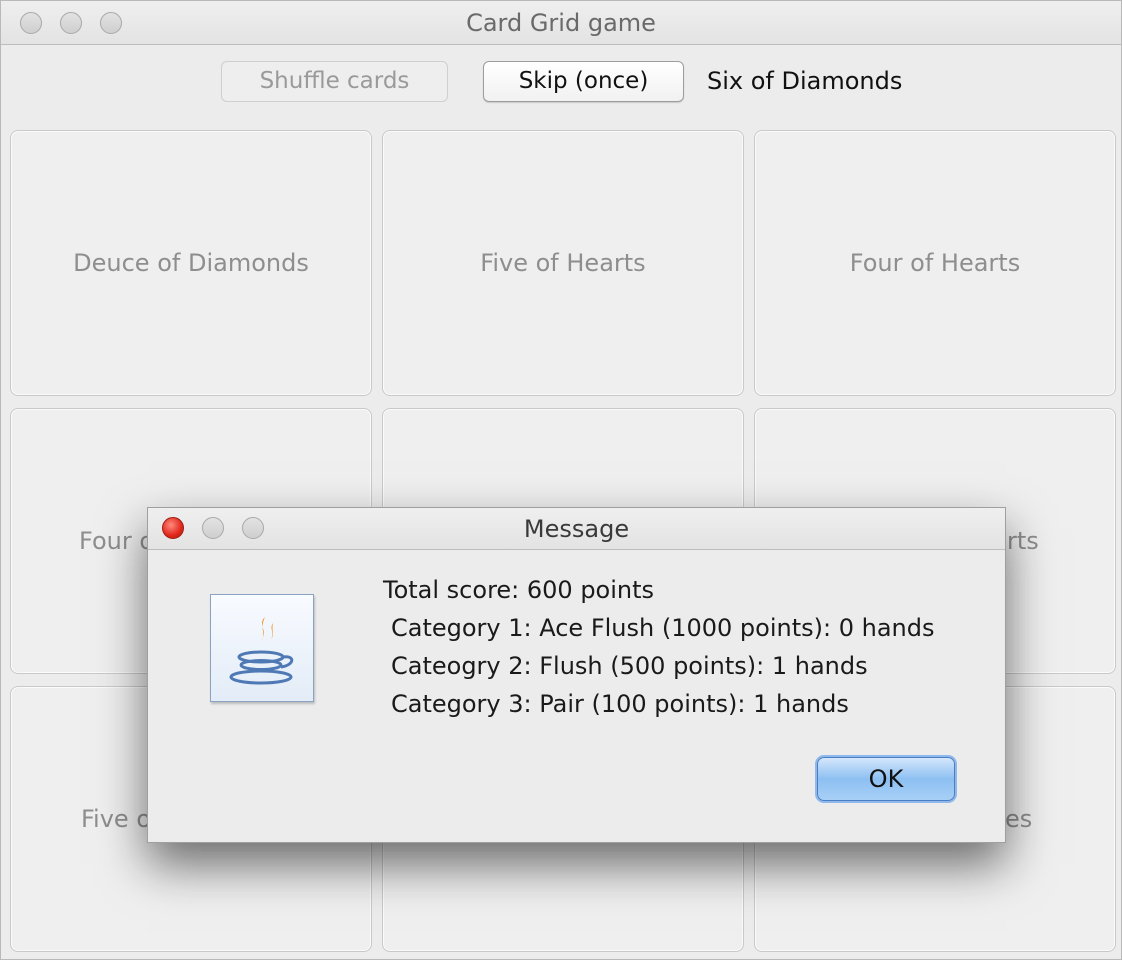 Image resolution: width=1122 pixels, height=960 pixels. I want to click on card-label: Four of Hearts, so click(935, 263).